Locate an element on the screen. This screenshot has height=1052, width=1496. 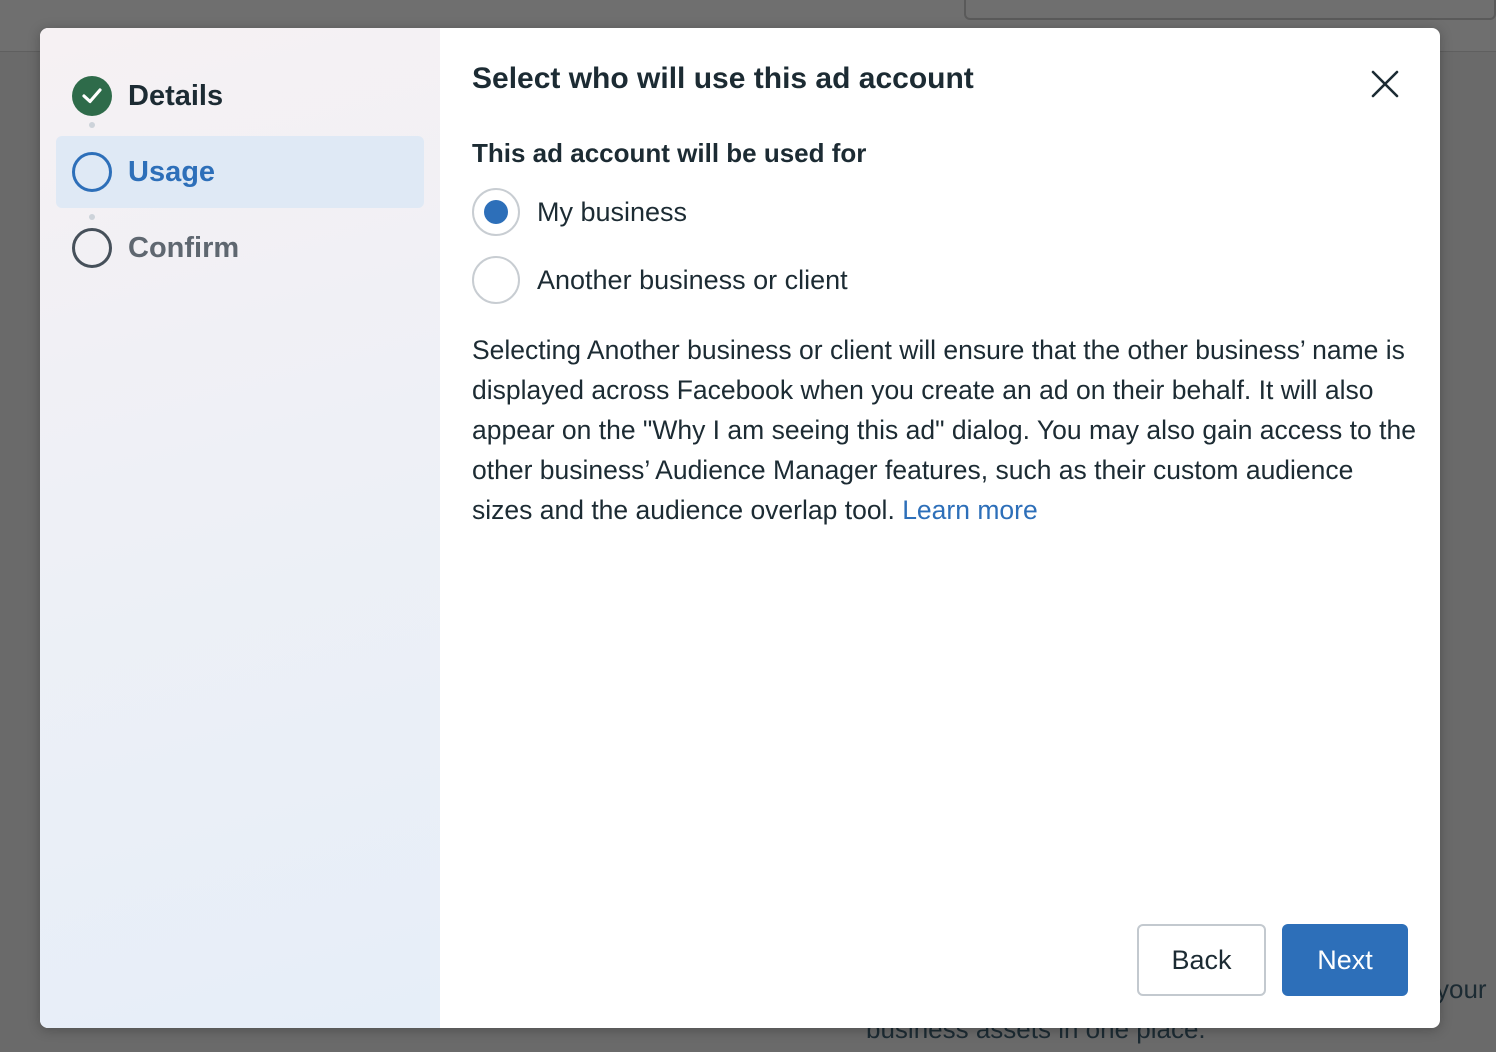
radio-option-another-business: Another business or client is located at coordinates (660, 280).